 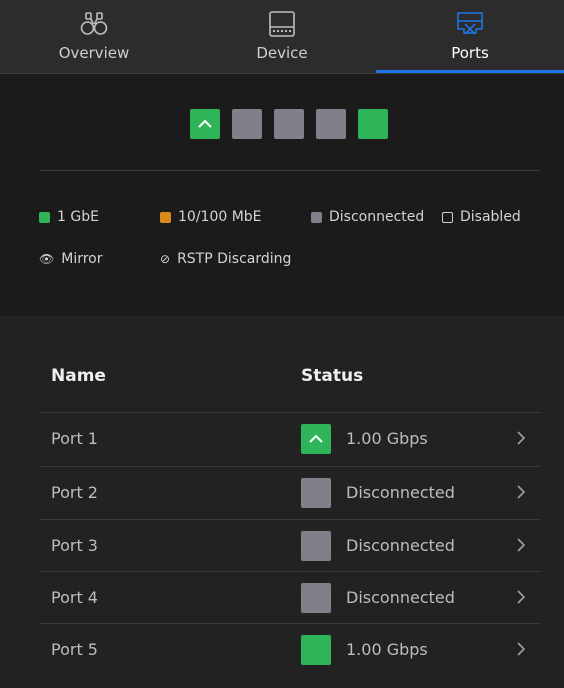 I want to click on active-tab-indicator, so click(x=470, y=71).